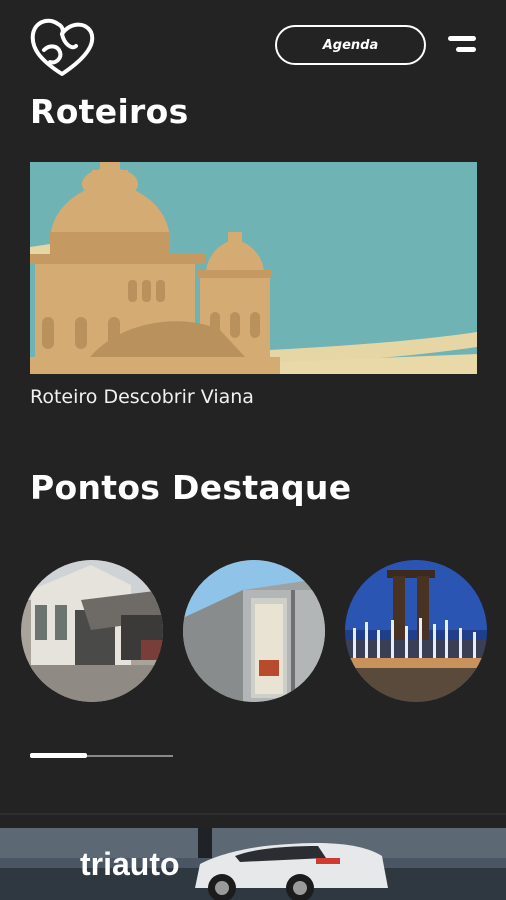 This screenshot has width=506, height=900. What do you see at coordinates (253, 864) in the screenshot?
I see `ad-banner: triauto` at bounding box center [253, 864].